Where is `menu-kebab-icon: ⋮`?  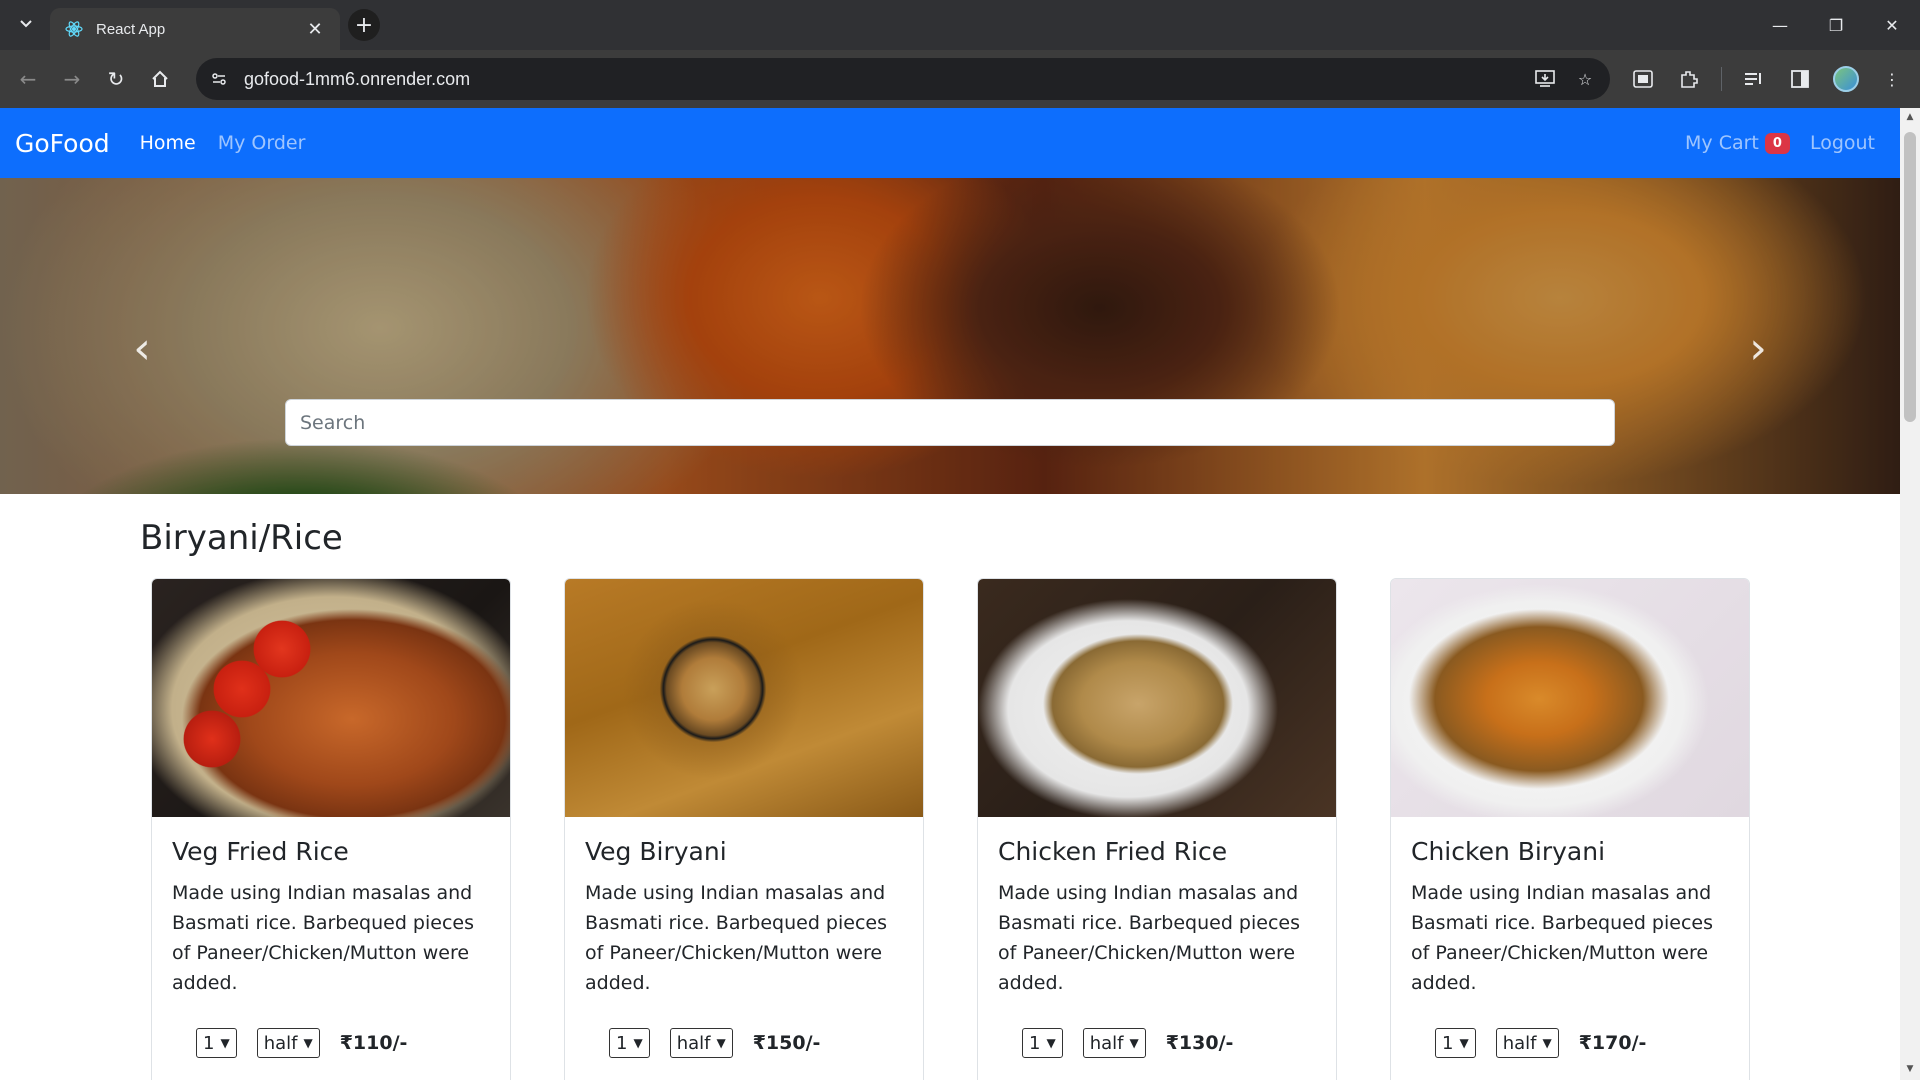
menu-kebab-icon: ⋮ is located at coordinates (1892, 79).